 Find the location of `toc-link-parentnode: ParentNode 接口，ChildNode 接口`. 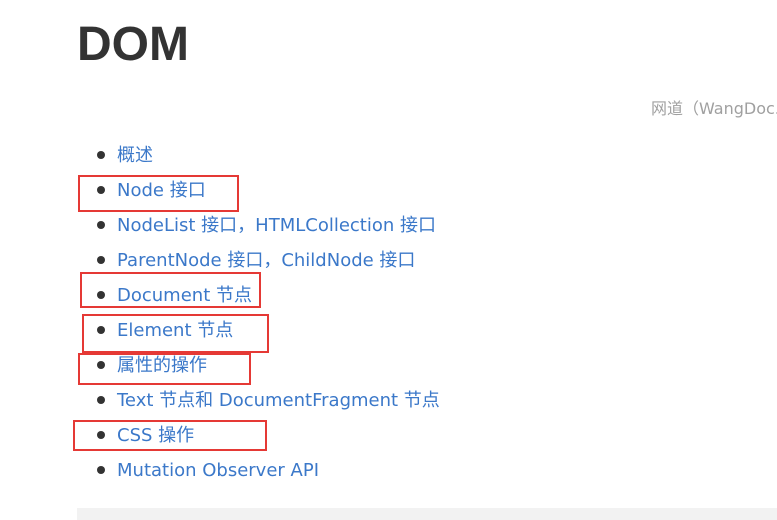

toc-link-parentnode: ParentNode 接口，ChildNode 接口 is located at coordinates (266, 260).